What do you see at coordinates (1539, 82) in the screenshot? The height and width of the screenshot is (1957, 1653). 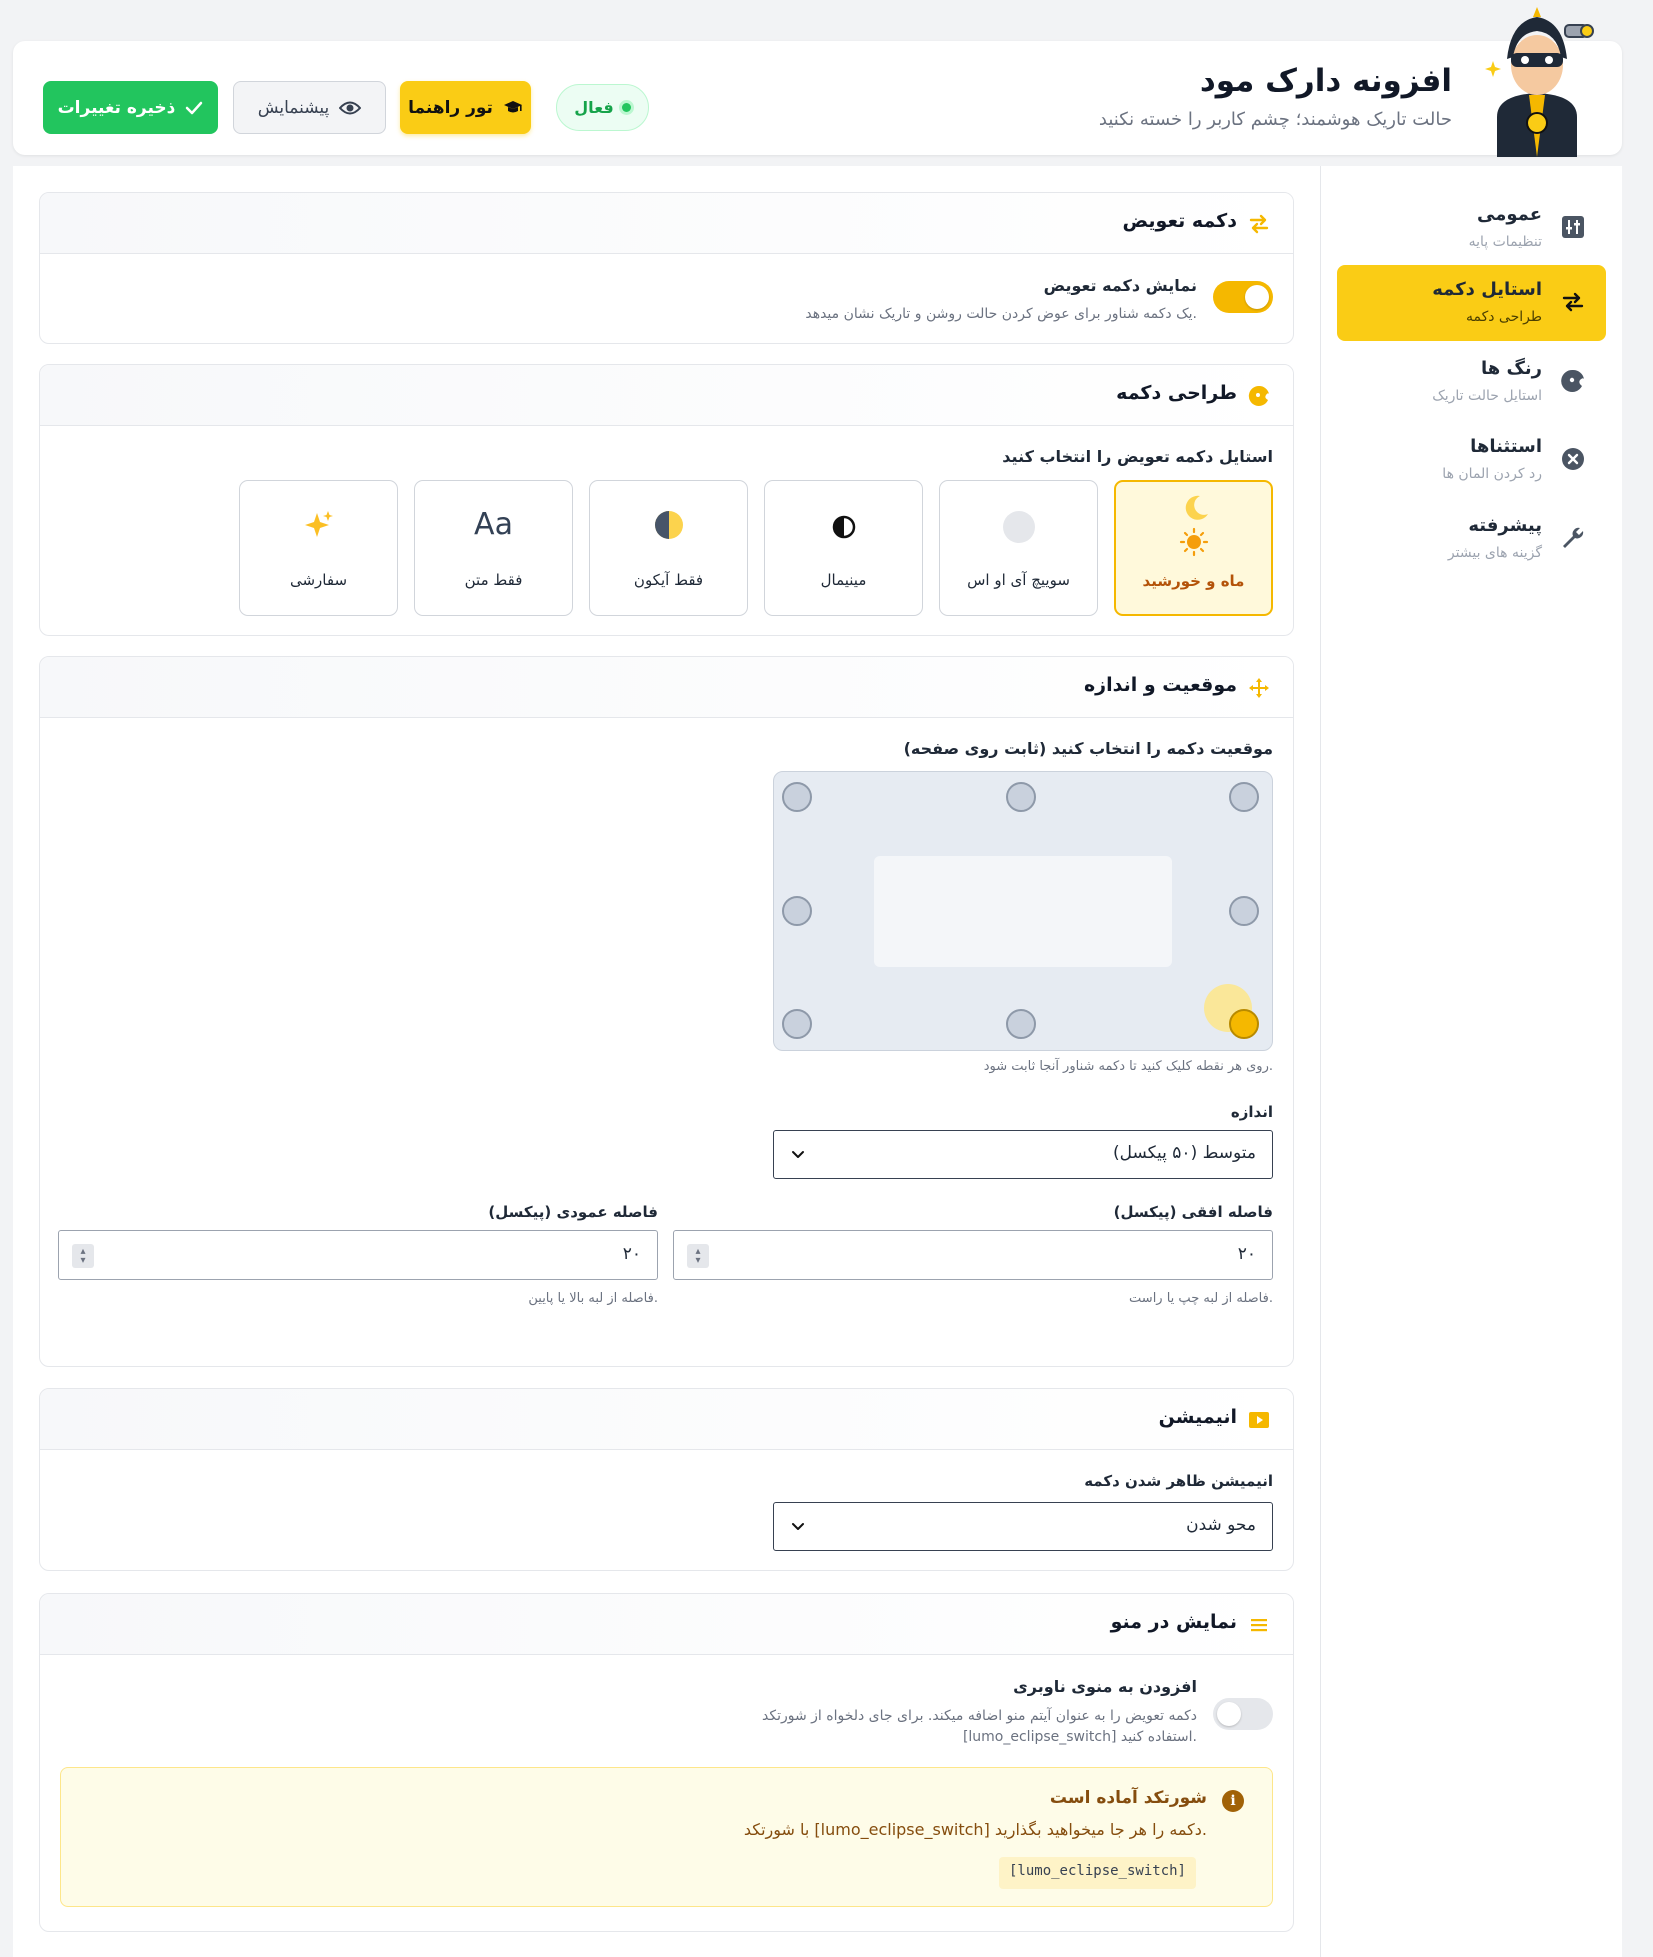 I see `mascot-logo` at bounding box center [1539, 82].